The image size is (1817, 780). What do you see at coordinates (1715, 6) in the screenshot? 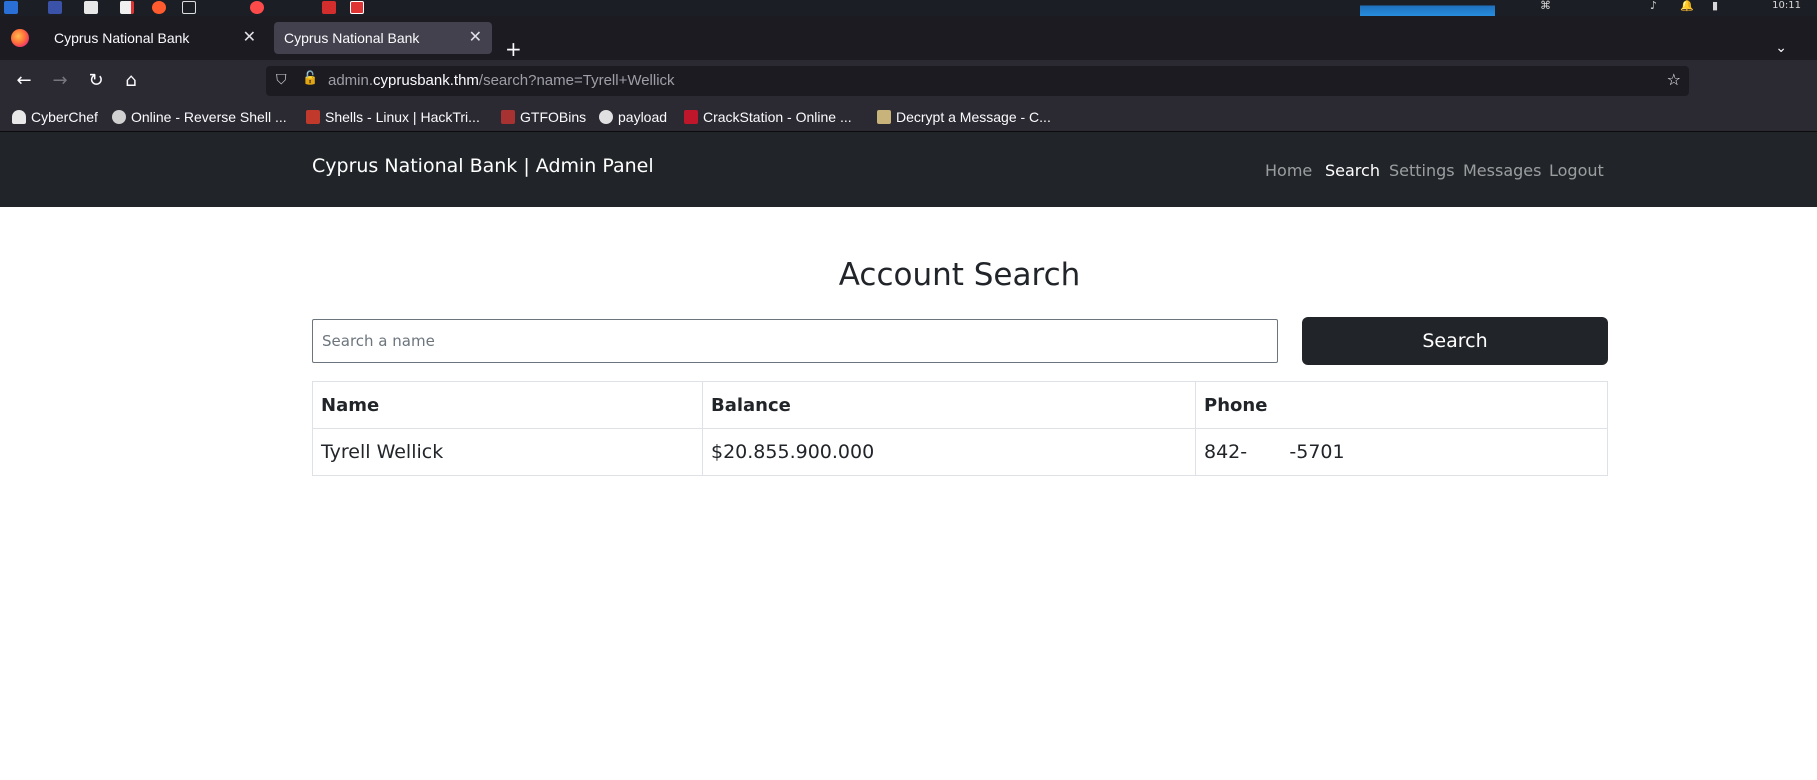
I see `battery-icon: ▮` at bounding box center [1715, 6].